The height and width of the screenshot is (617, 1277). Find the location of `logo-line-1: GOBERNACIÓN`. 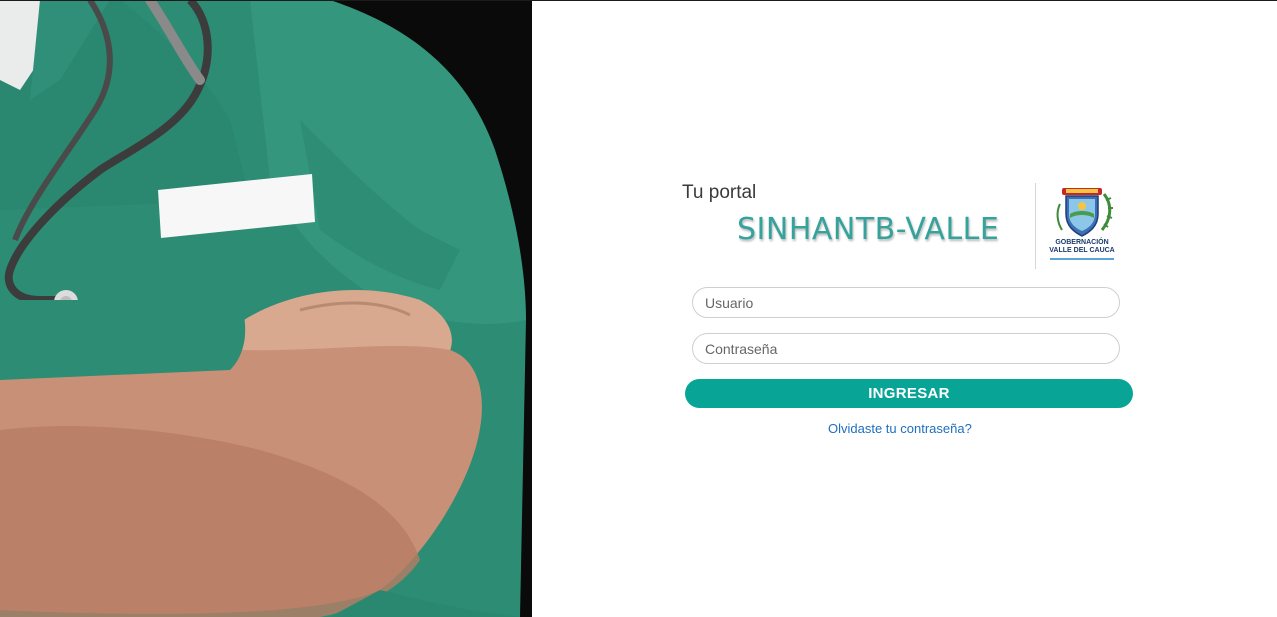

logo-line-1: GOBERNACIÓN is located at coordinates (1082, 242).